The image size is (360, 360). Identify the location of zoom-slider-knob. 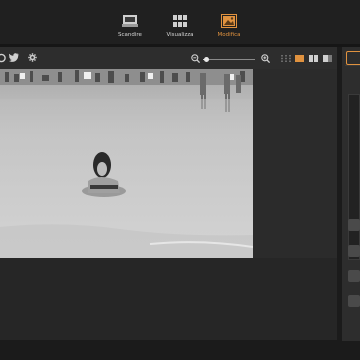
(206, 59).